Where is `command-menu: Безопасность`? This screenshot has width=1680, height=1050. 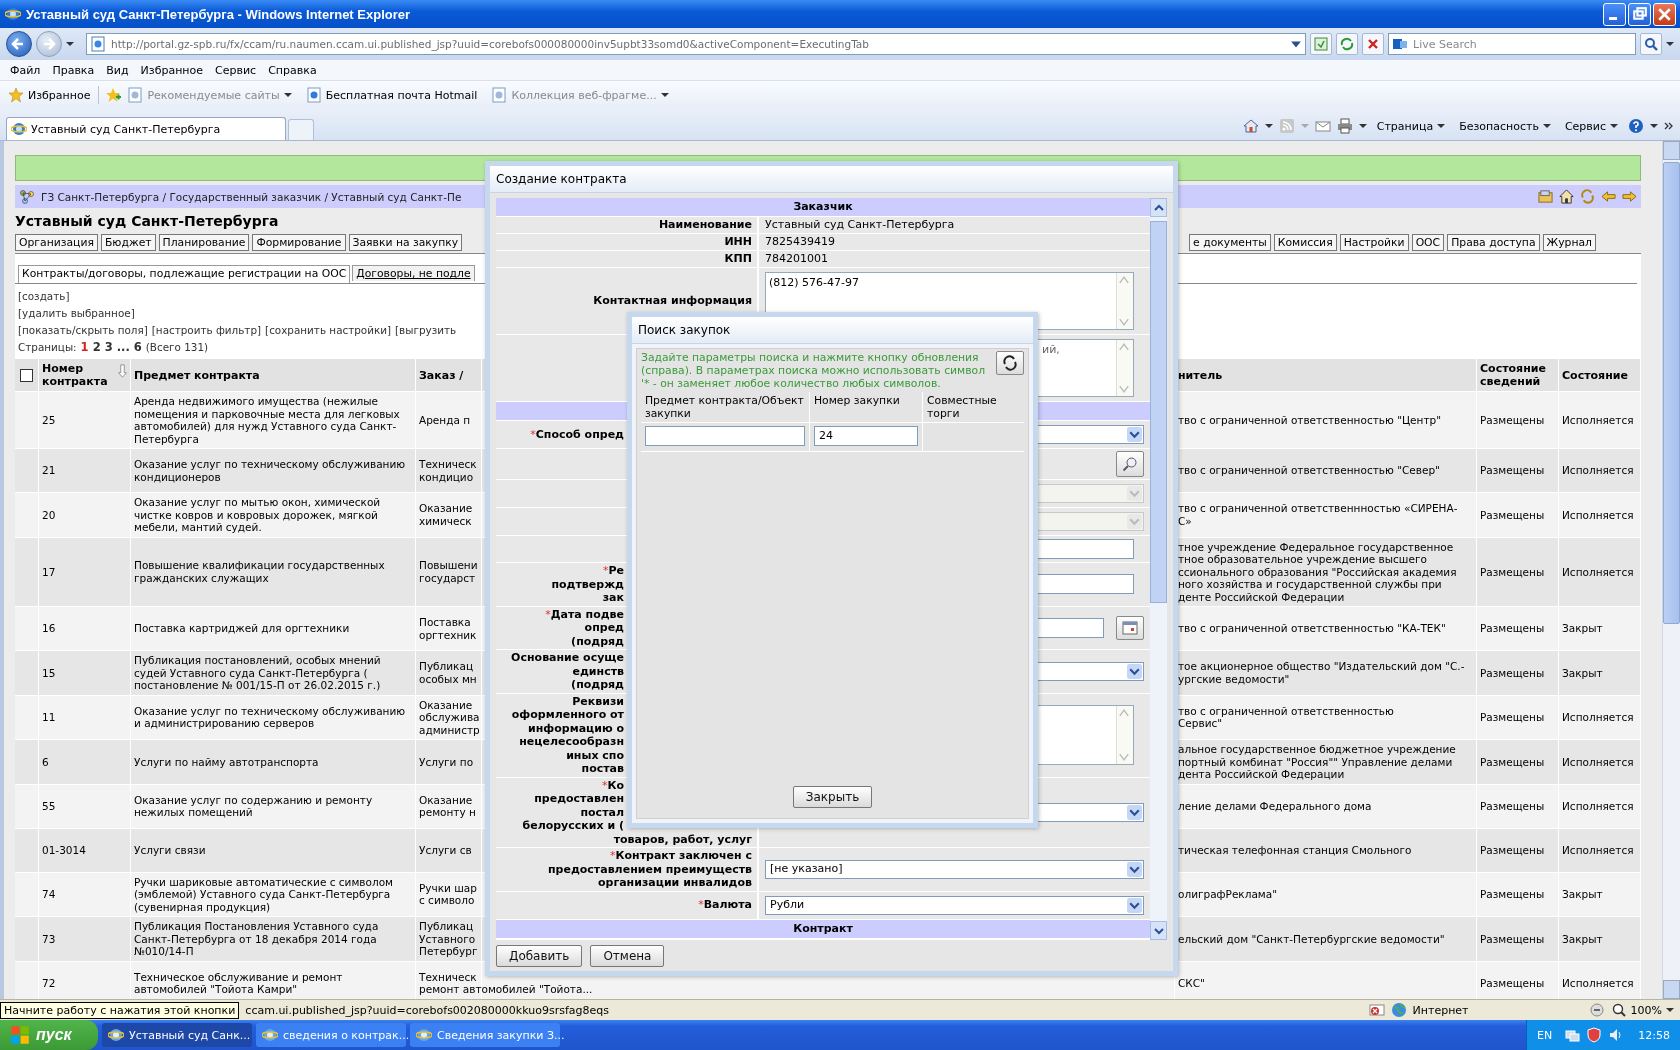 command-menu: Безопасность is located at coordinates (1505, 126).